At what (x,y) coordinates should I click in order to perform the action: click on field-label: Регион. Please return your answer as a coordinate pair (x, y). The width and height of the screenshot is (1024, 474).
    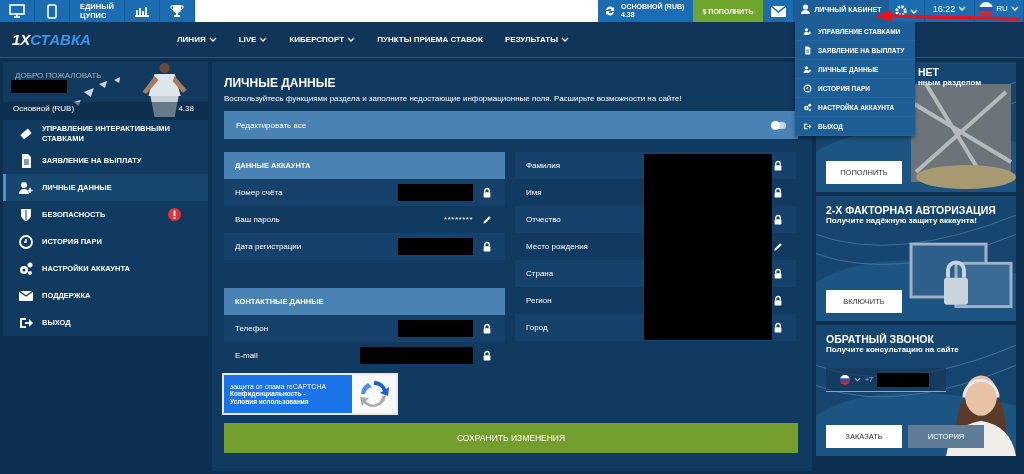
    Looking at the image, I should click on (539, 300).